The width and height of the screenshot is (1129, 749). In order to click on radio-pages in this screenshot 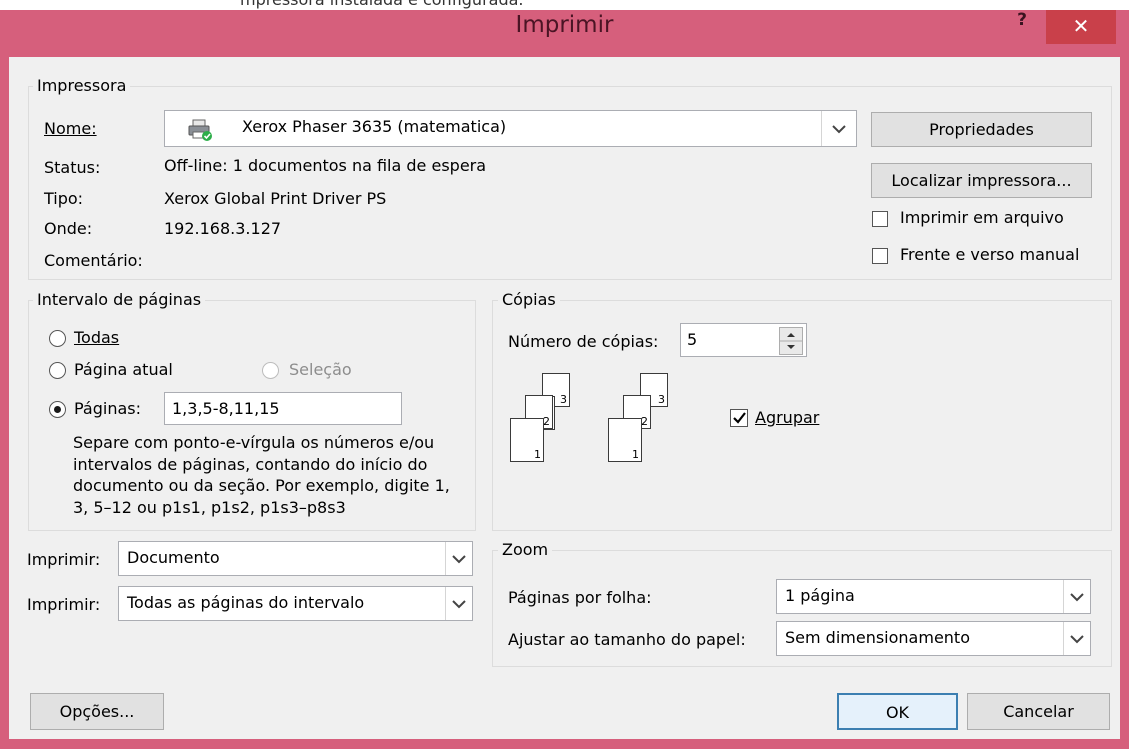, I will do `click(57, 409)`.